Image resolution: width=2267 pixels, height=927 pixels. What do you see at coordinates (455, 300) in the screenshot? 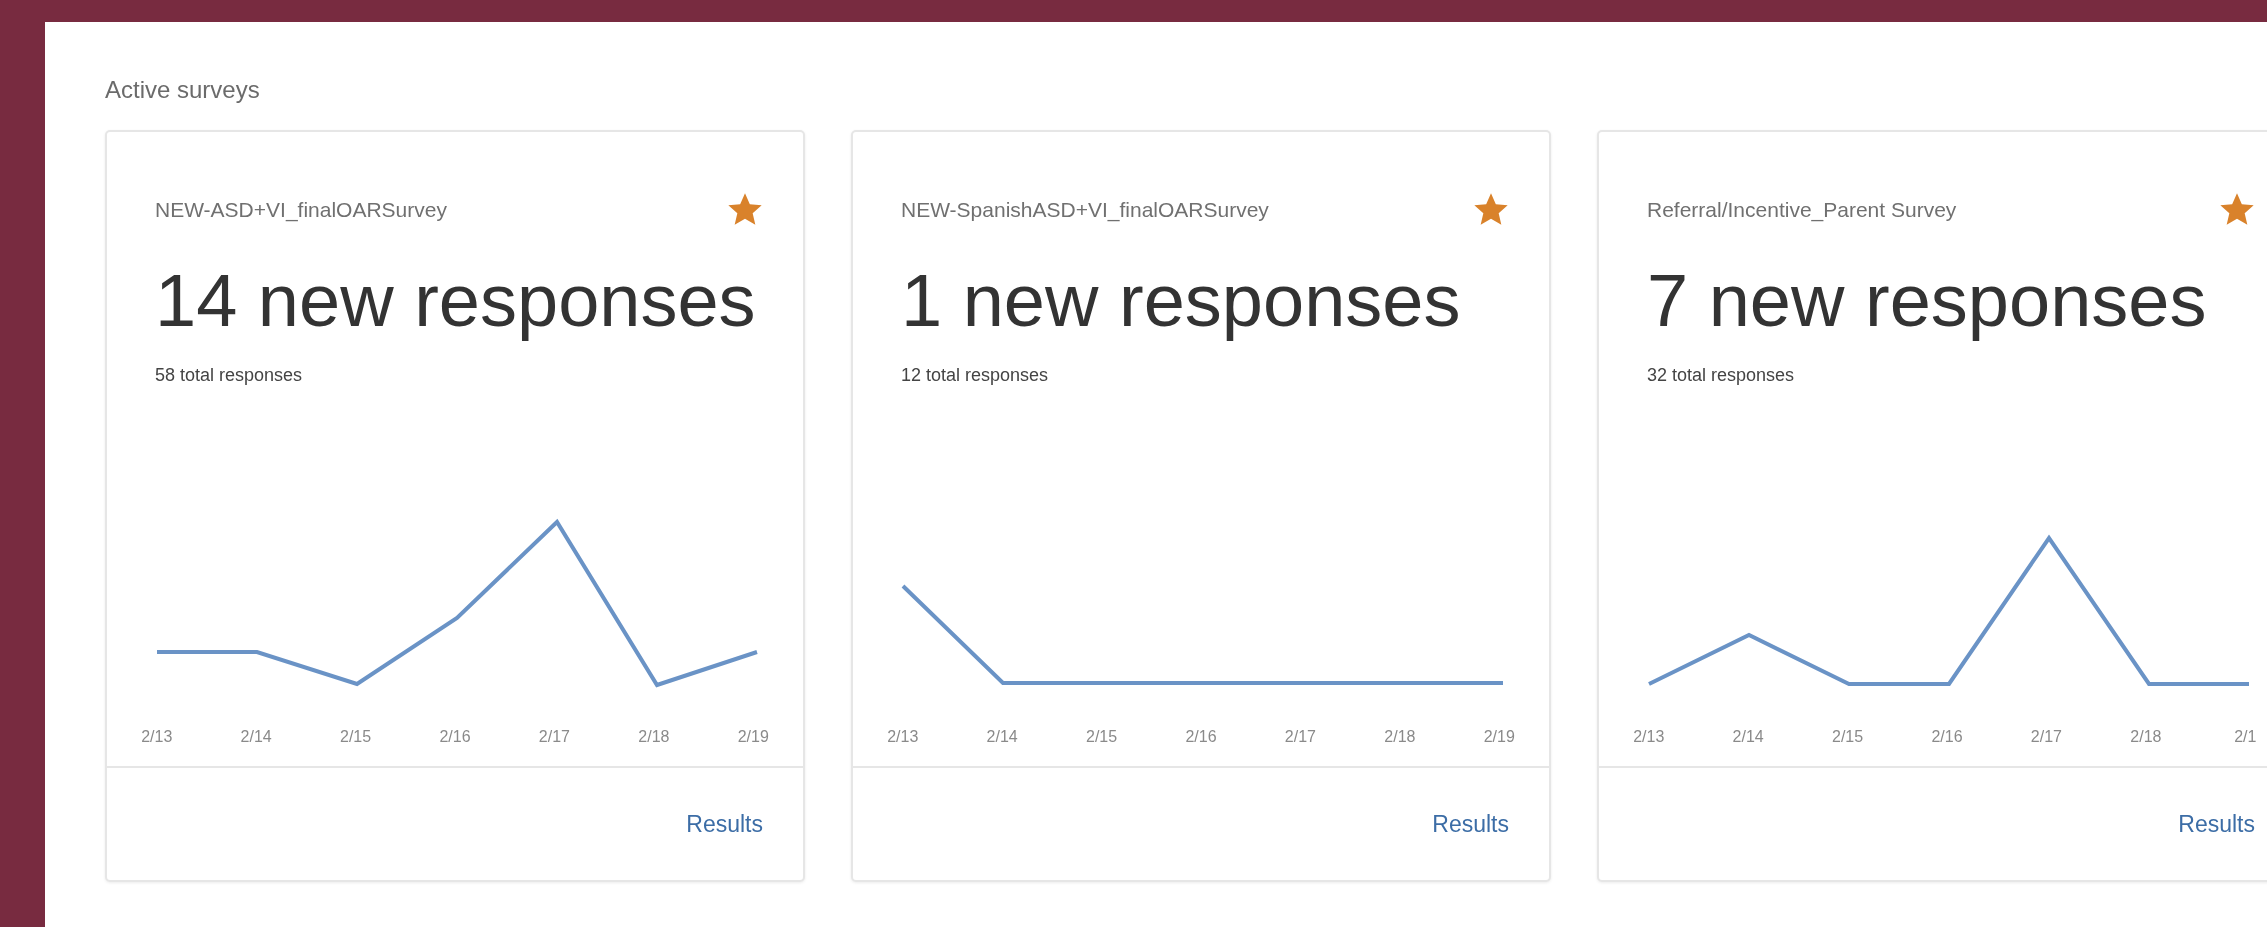
I see `new-responses-count: 14 new responses` at bounding box center [455, 300].